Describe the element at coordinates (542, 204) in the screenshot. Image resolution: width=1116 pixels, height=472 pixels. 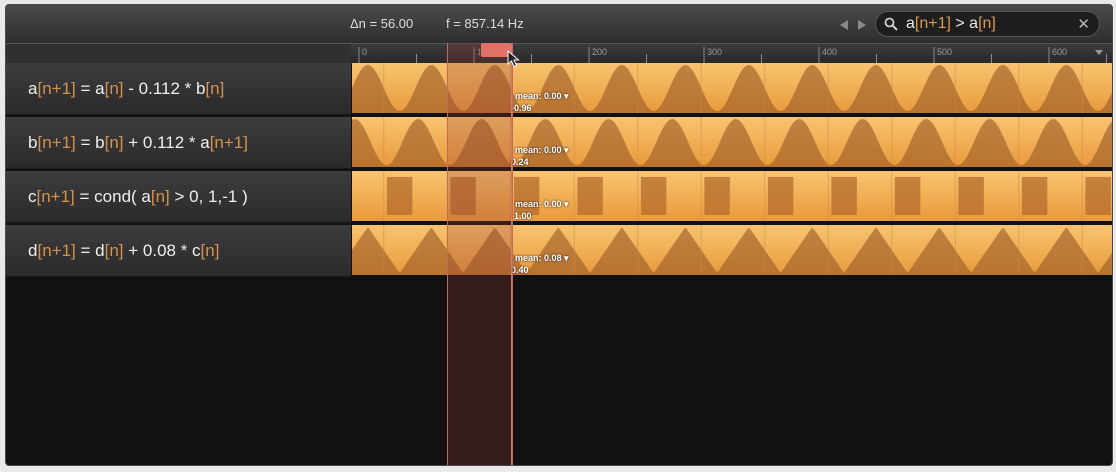
I see `mean-dropdown-c: mean: 0.00 ▾` at that location.